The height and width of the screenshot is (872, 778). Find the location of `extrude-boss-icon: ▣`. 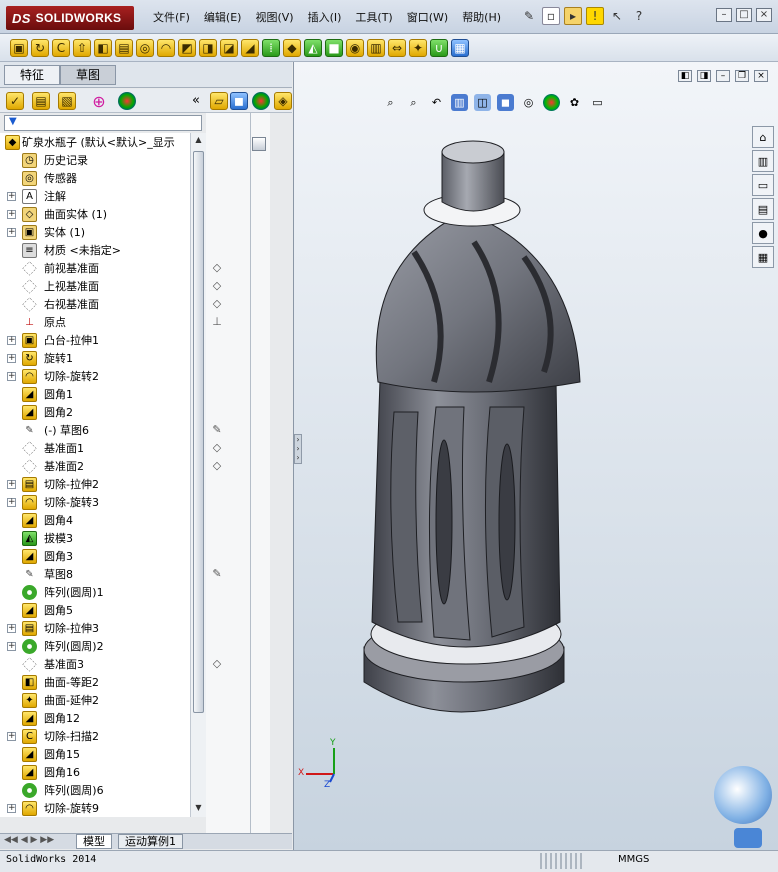

extrude-boss-icon: ▣ is located at coordinates (19, 47).